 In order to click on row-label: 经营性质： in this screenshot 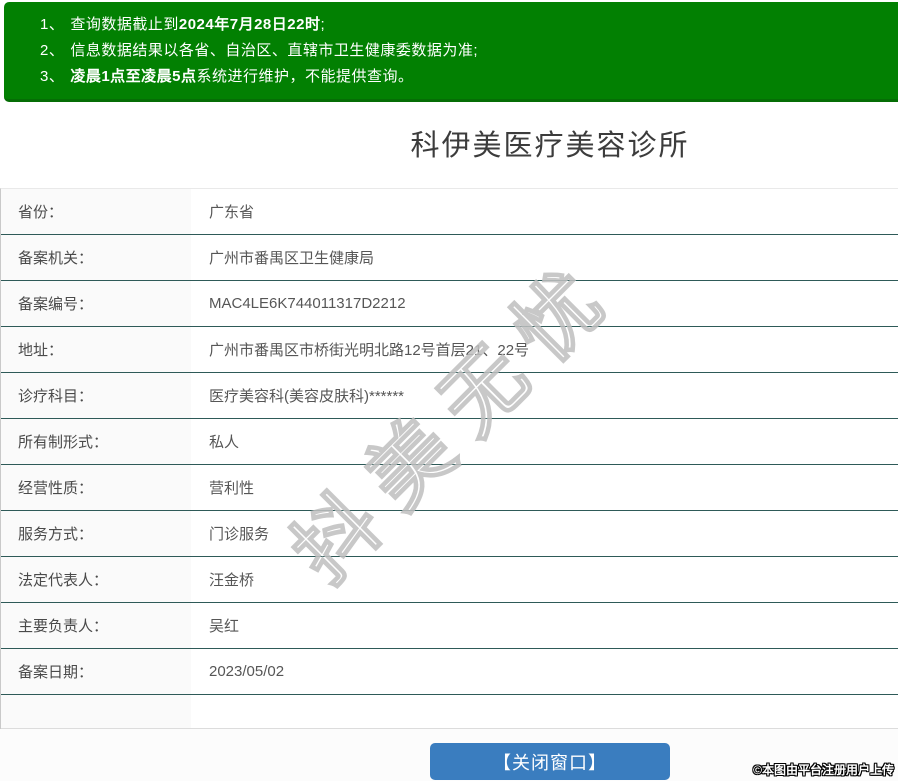, I will do `click(96, 487)`.